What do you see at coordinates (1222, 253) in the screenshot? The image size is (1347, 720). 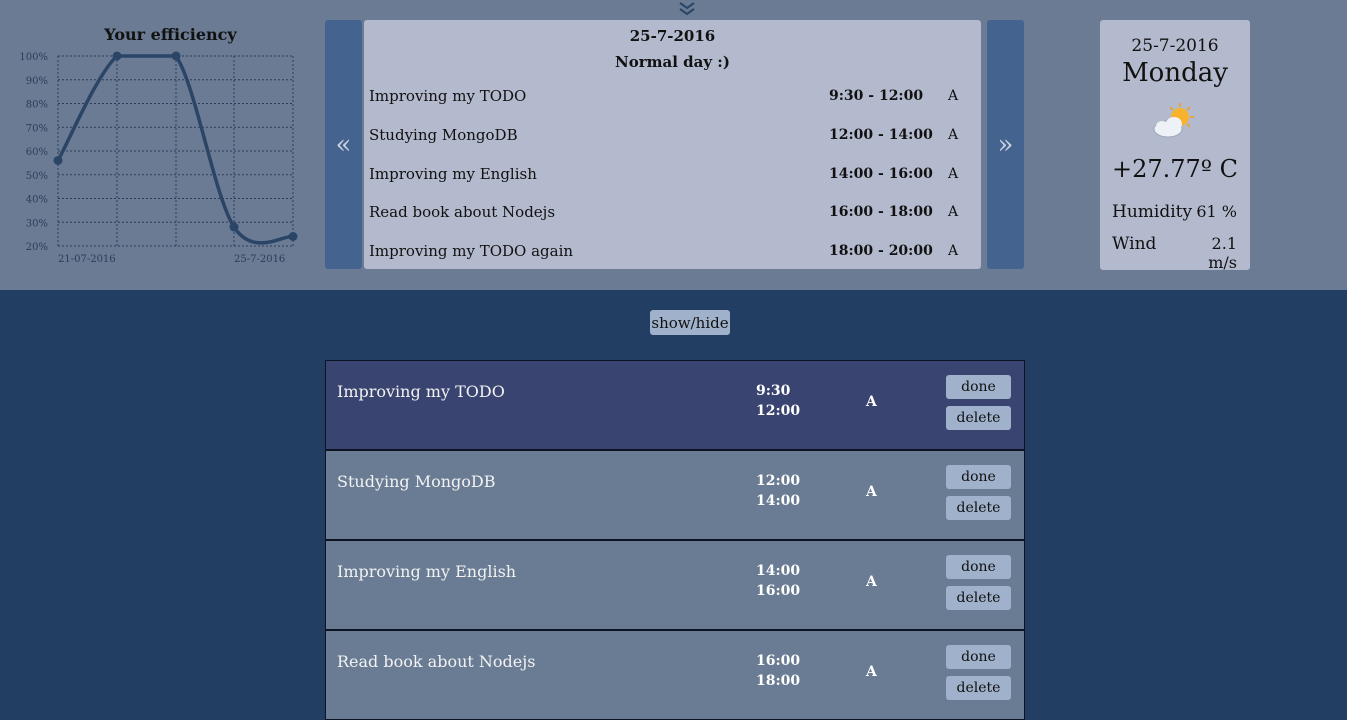 I see `wind-value: 2.1 m/s` at bounding box center [1222, 253].